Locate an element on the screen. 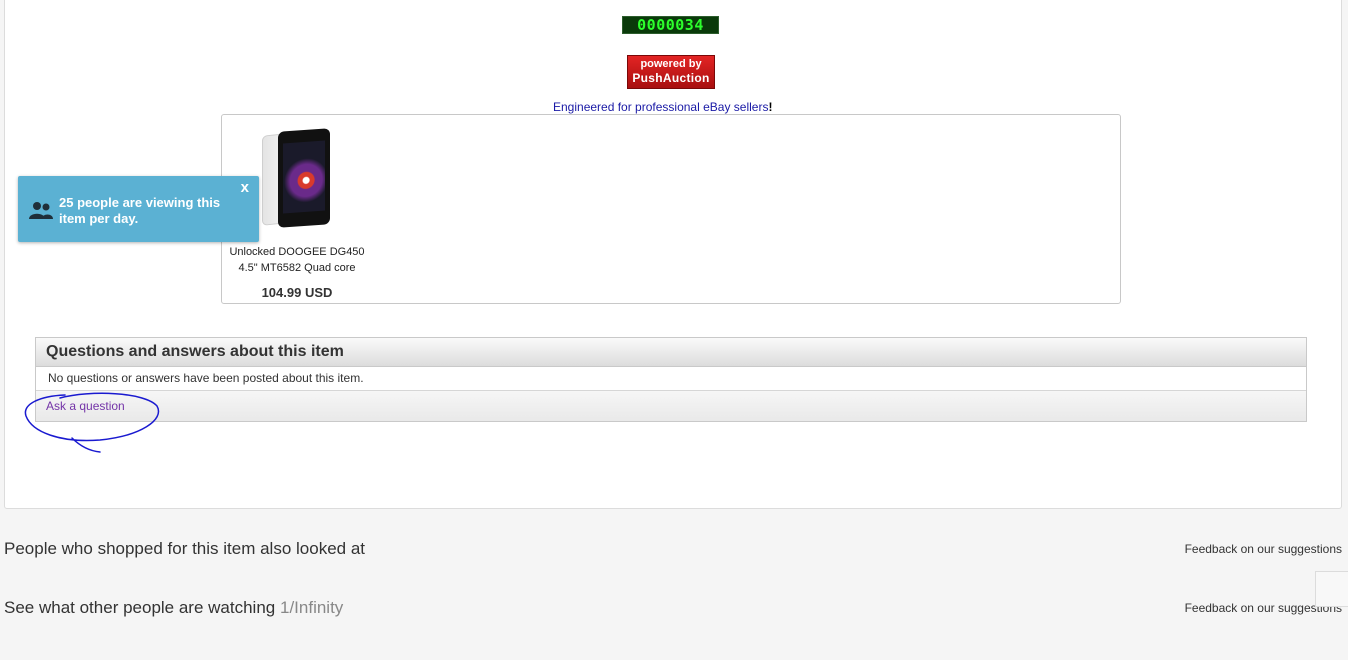 The image size is (1348, 660). tagline-text: Engineered for professional eBay sellers is located at coordinates (661, 107).